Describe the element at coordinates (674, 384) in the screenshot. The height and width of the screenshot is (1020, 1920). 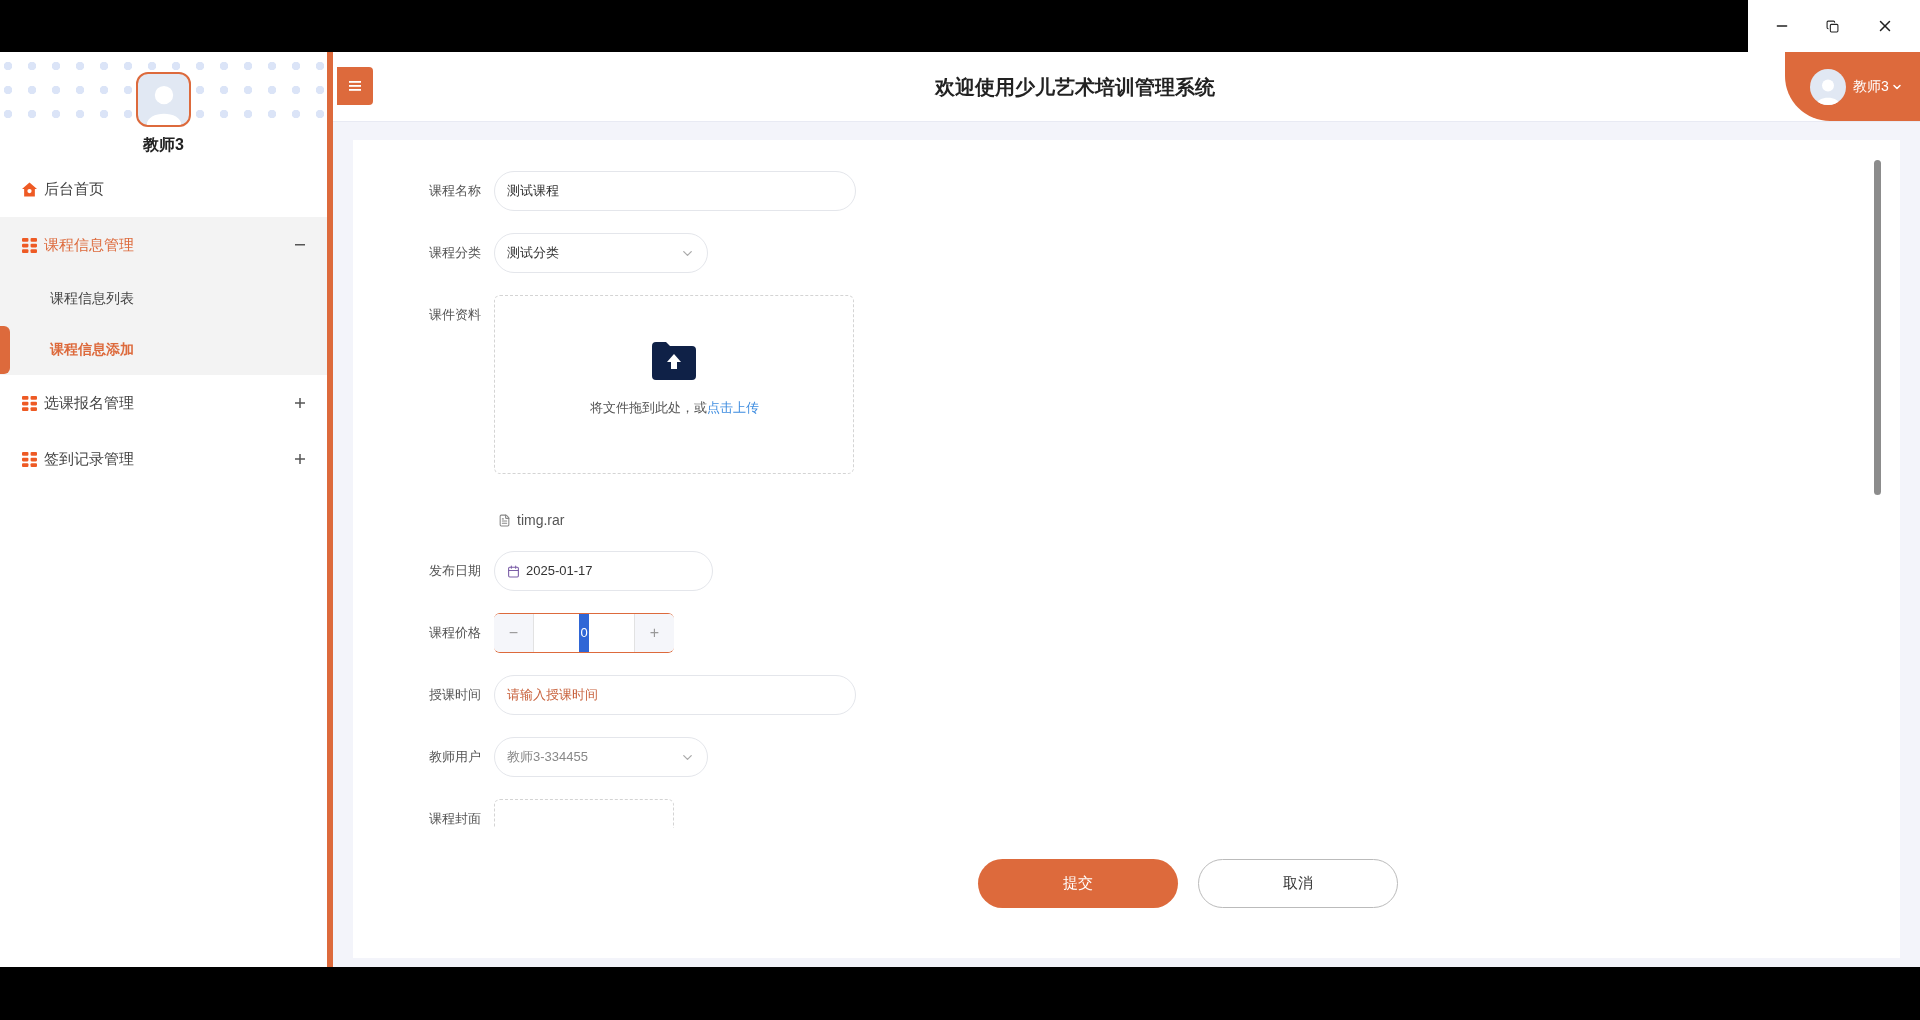
I see `upload-dropzone: 将文件拖到此处，或点击上传` at that location.